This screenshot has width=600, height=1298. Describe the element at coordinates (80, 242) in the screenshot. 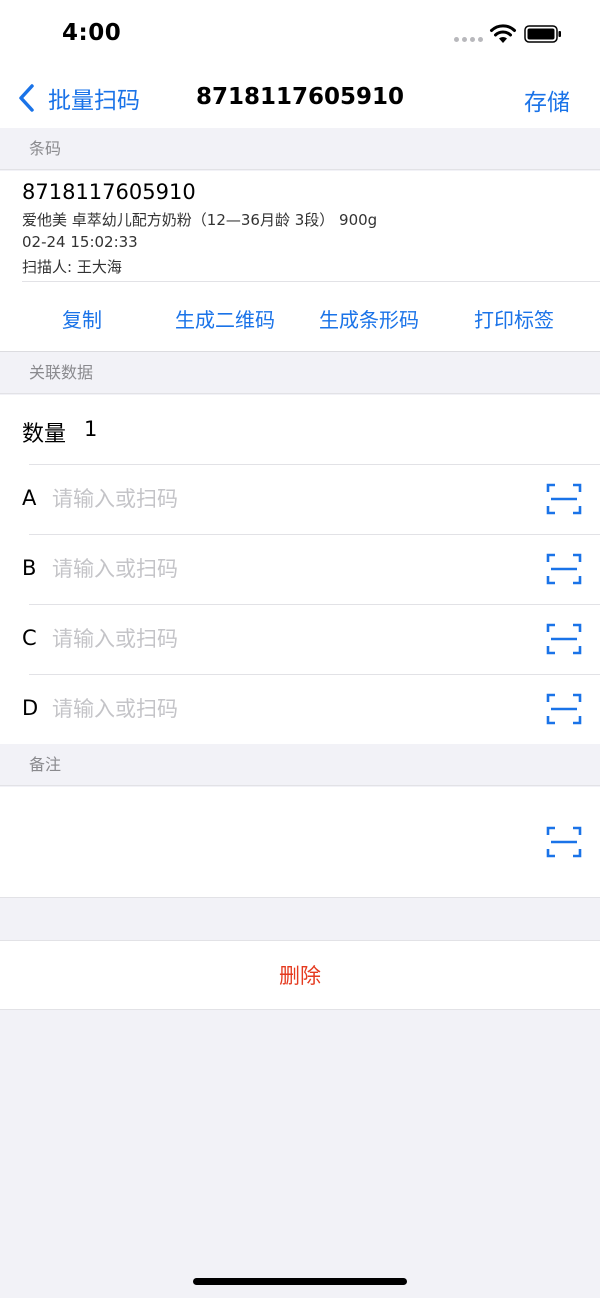

I see `scan-time: 02-24 15:02:33` at that location.